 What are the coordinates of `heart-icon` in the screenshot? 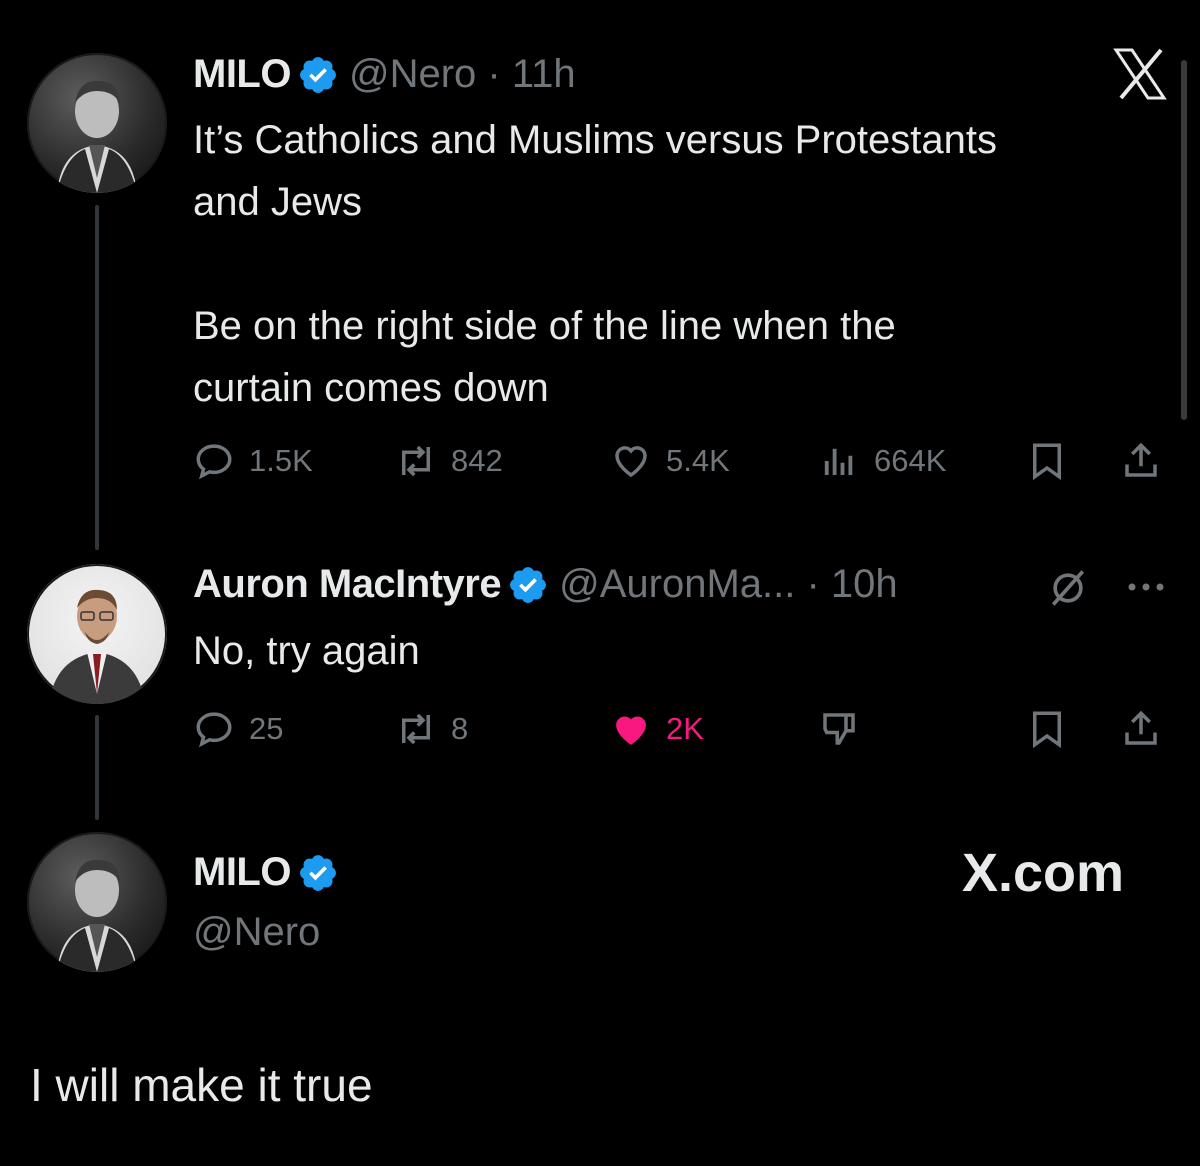 It's located at (631, 462).